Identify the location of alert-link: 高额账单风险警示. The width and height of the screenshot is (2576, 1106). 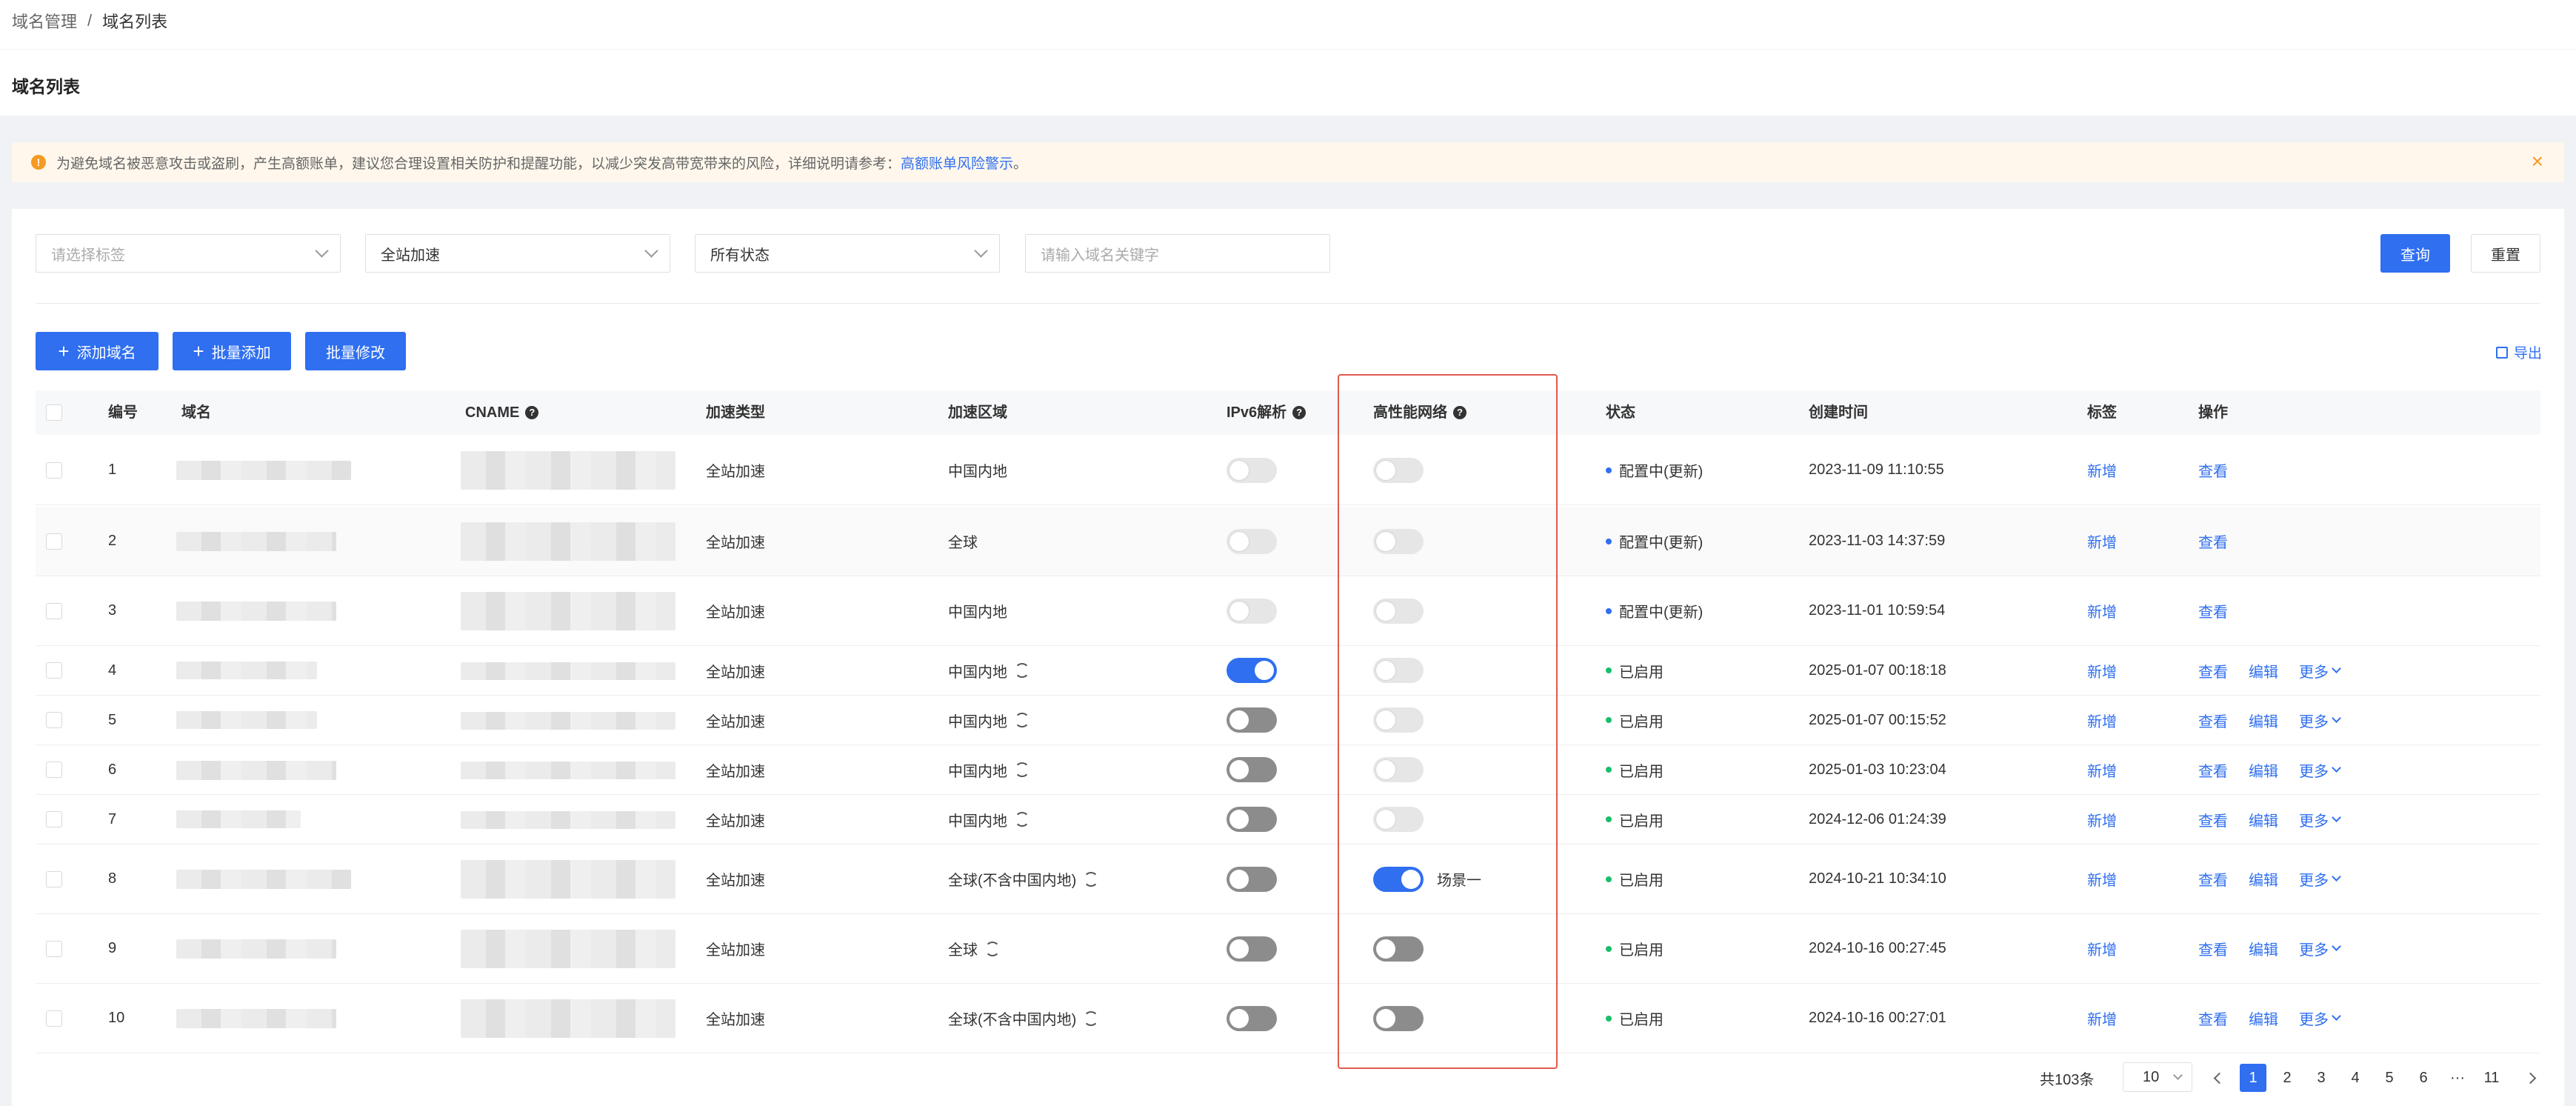
(957, 163).